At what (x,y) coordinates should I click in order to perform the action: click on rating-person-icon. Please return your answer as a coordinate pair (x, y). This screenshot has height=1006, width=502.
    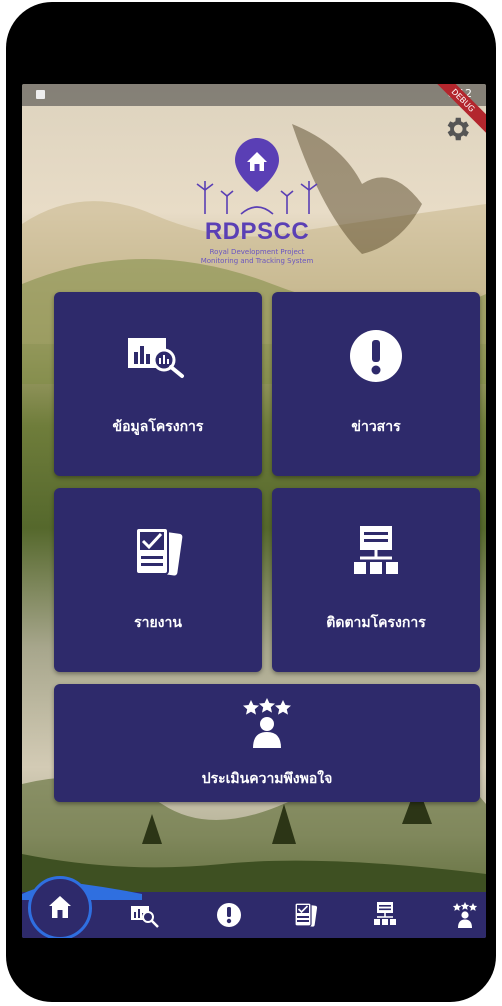
    Looking at the image, I should click on (267, 723).